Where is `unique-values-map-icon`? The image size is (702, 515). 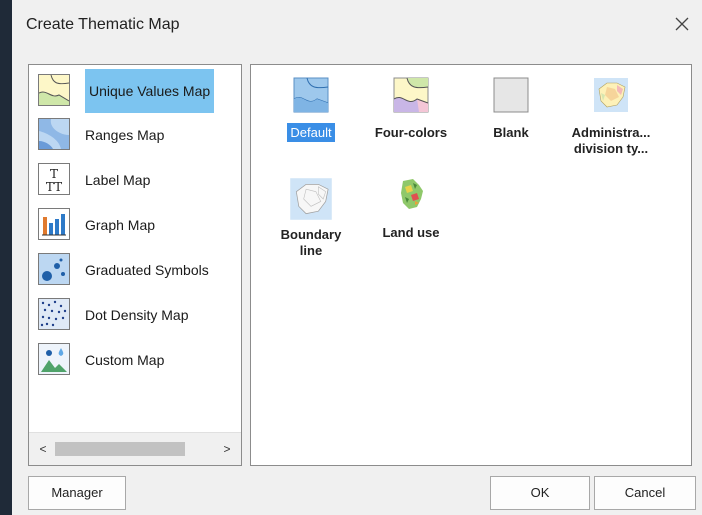 unique-values-map-icon is located at coordinates (54, 90).